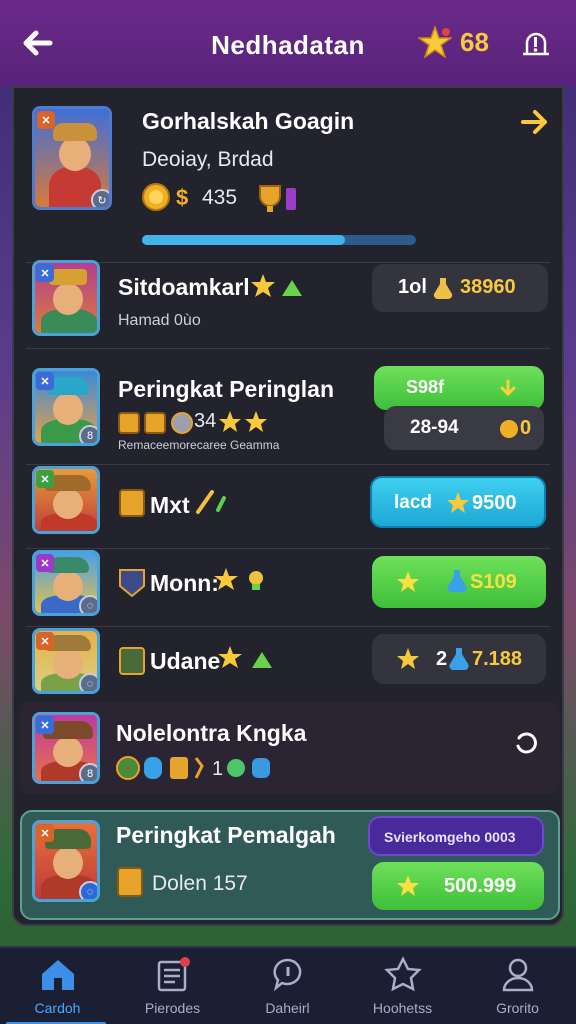 This screenshot has width=576, height=1024. I want to click on reward-pill-left: lacd, so click(413, 502).